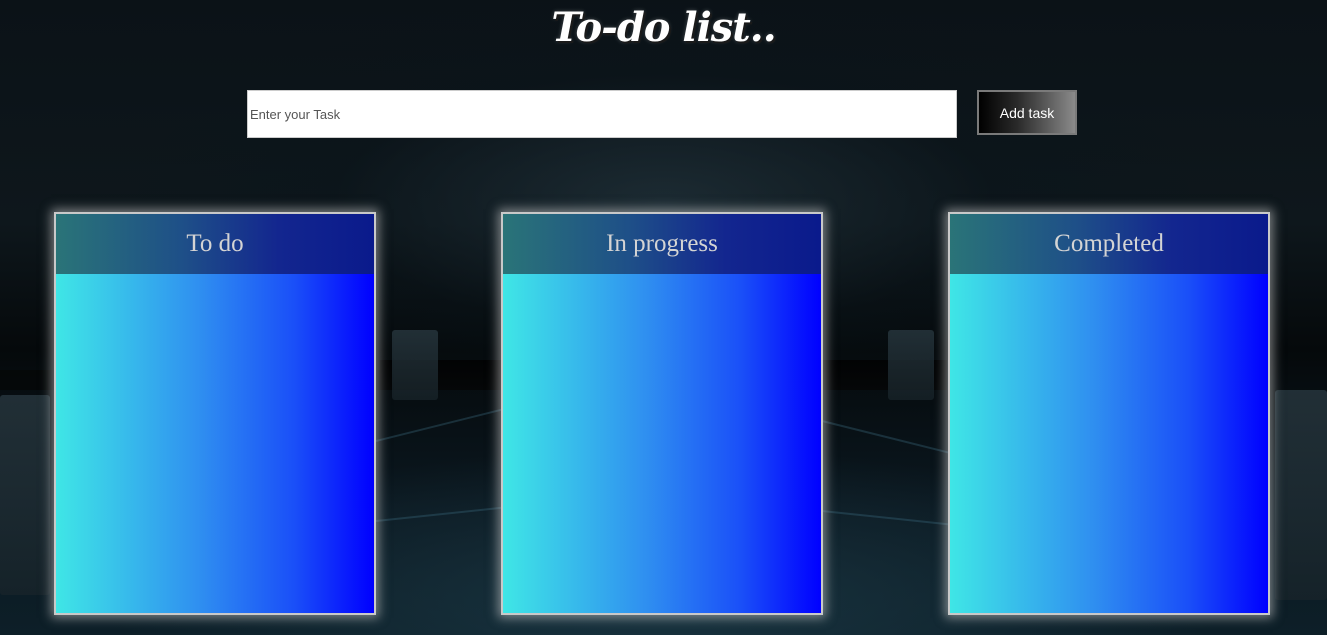  I want to click on add-task-button: Add task, so click(1027, 112).